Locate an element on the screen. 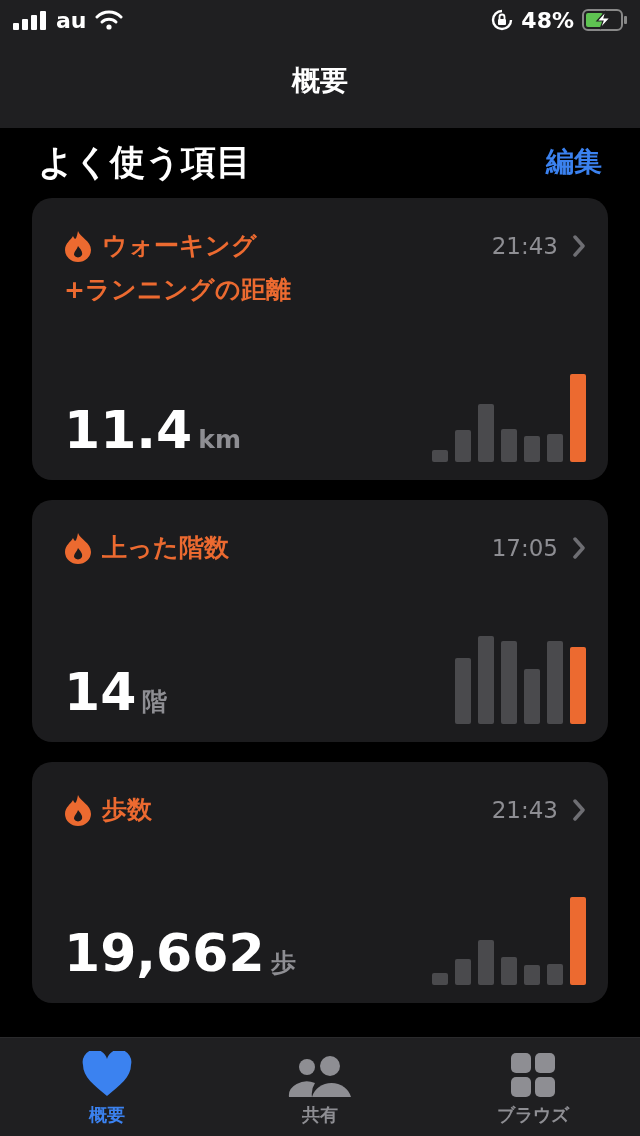 This screenshot has width=640, height=1136. section-title: よく使う項目 is located at coordinates (144, 162).